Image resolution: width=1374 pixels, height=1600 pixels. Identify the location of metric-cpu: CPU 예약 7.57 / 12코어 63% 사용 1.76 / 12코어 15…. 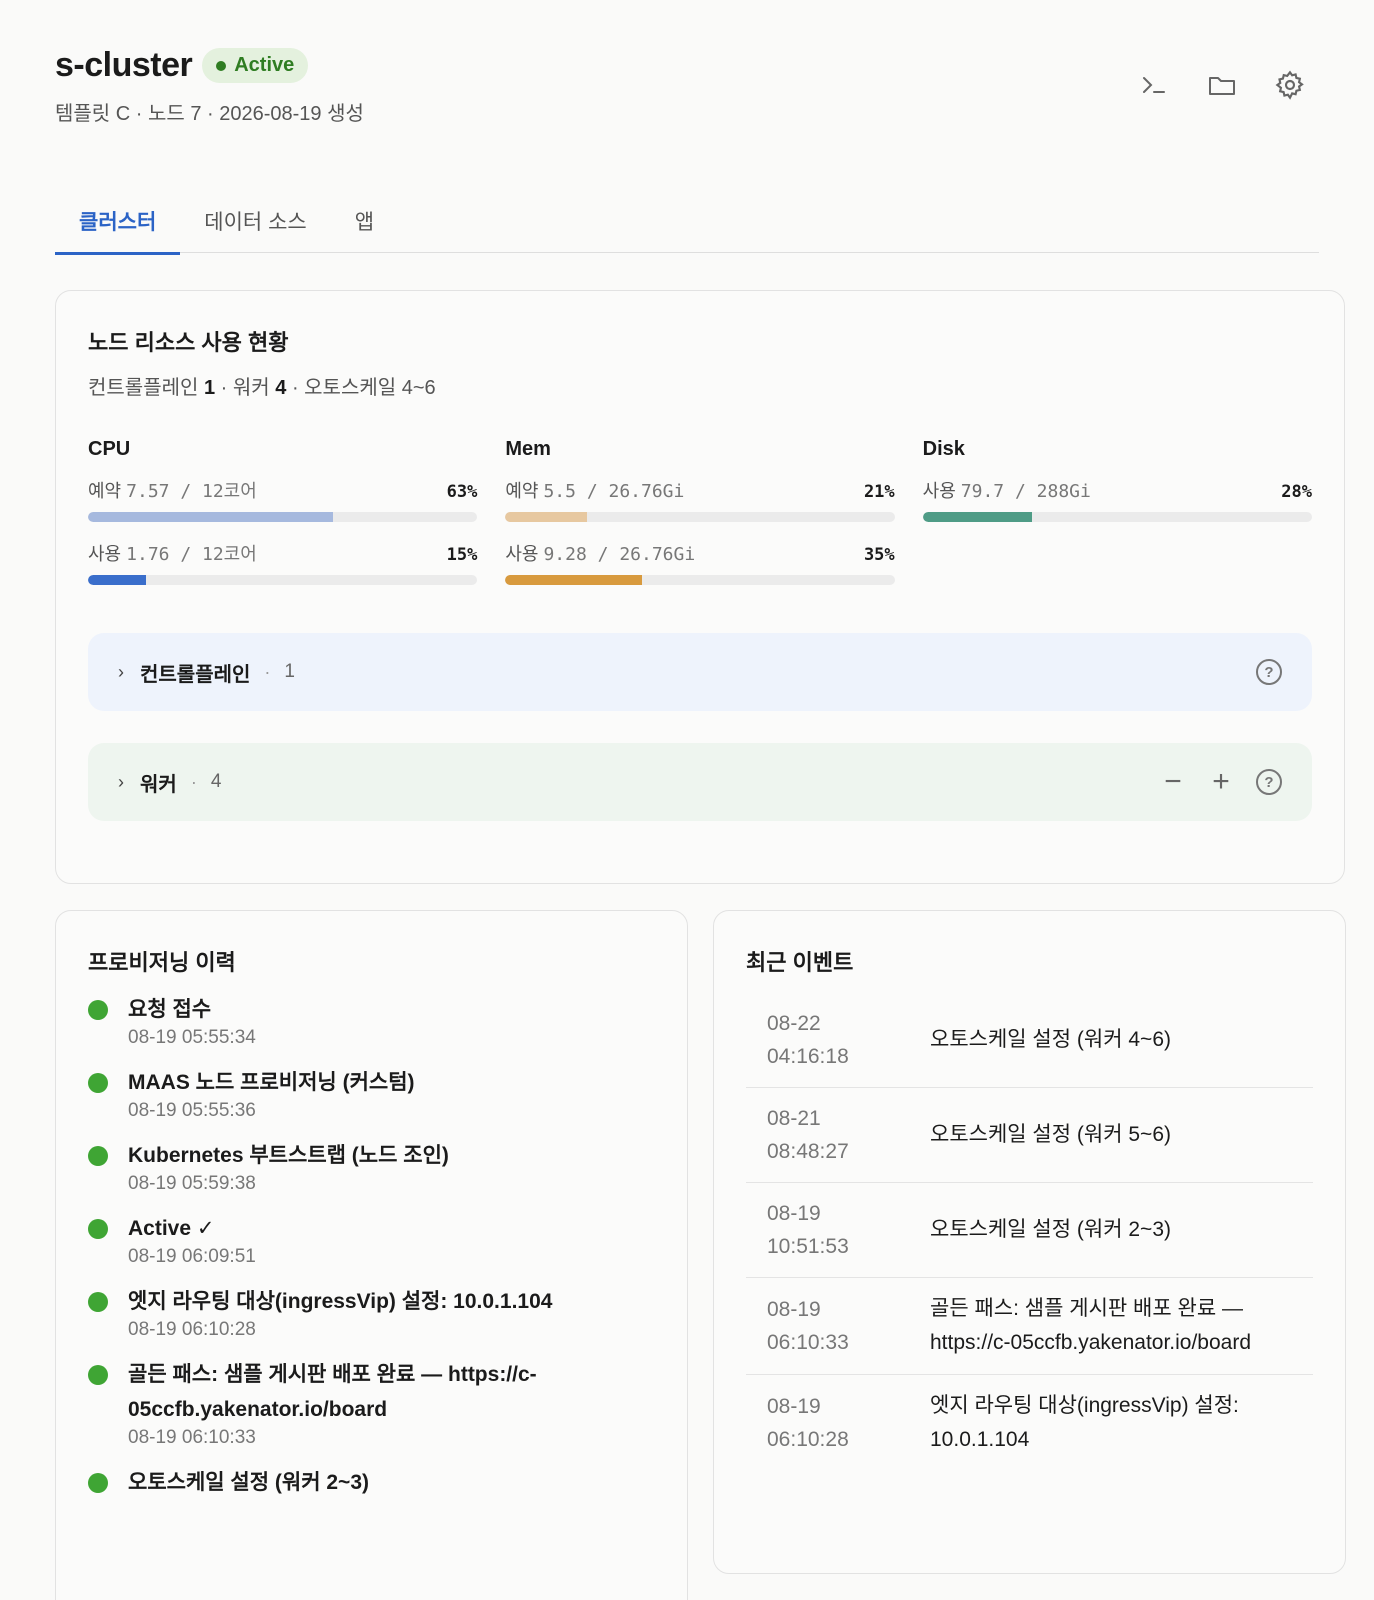
(283, 520).